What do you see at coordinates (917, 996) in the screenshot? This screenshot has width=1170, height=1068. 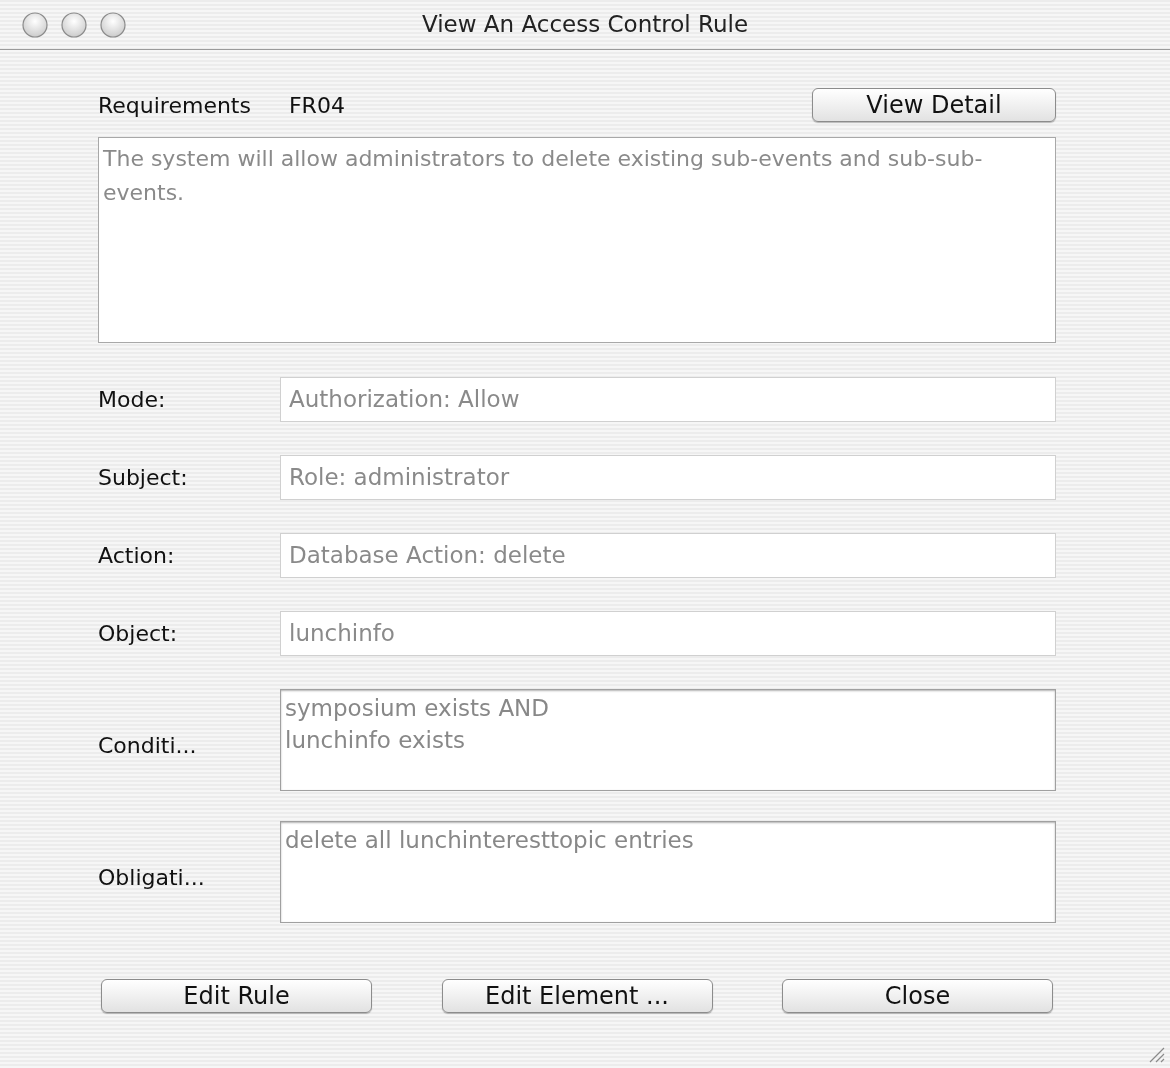 I see `dialog-button: Close` at bounding box center [917, 996].